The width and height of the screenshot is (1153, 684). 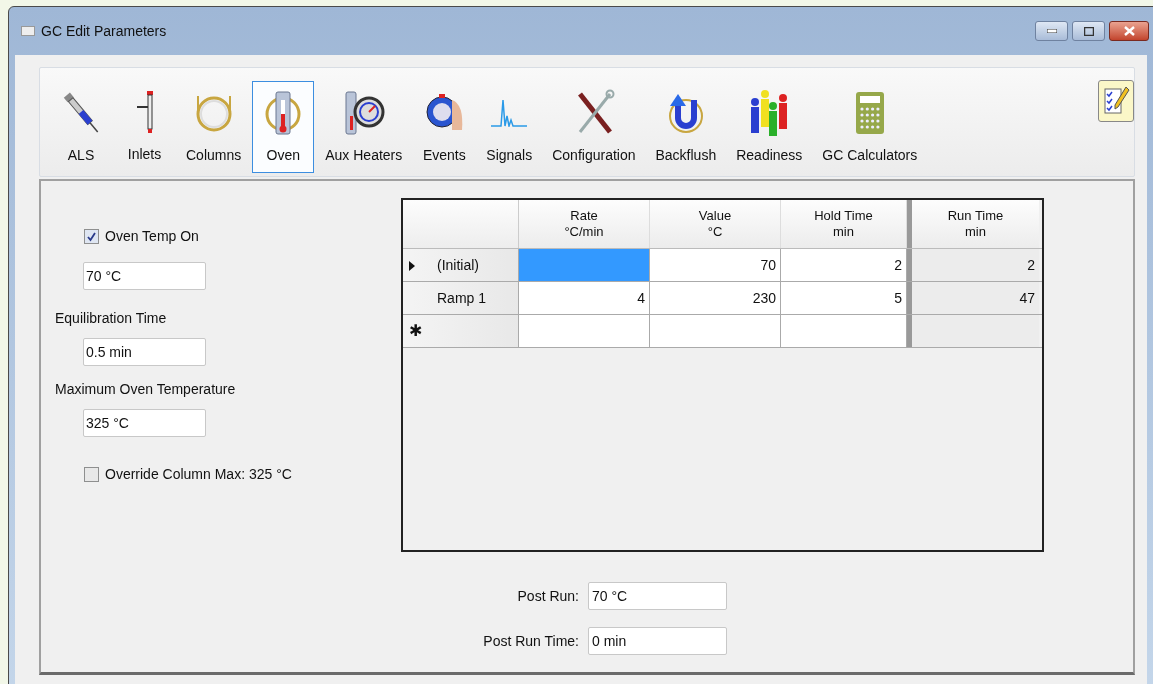 What do you see at coordinates (686, 127) in the screenshot?
I see `toolbar-button: Backflush` at bounding box center [686, 127].